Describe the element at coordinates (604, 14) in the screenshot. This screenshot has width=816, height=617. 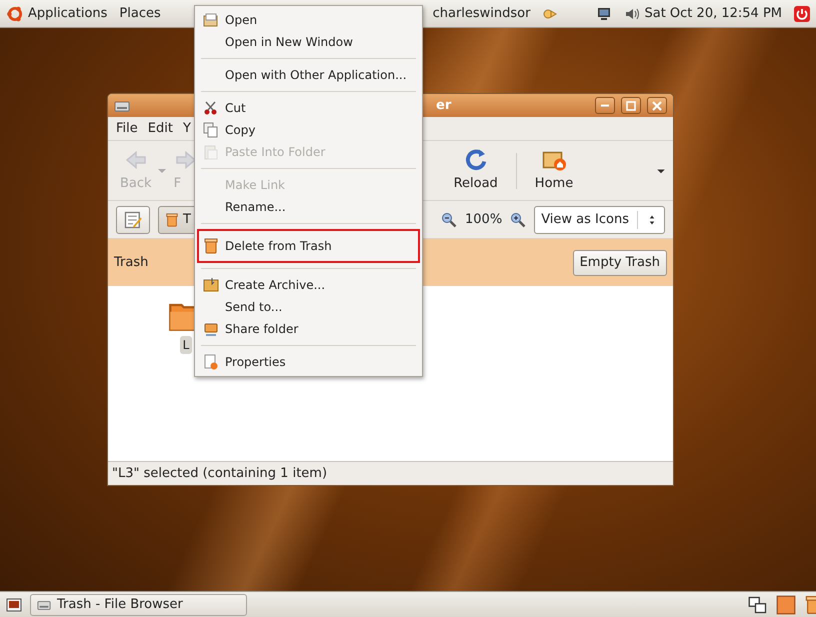
I see `network-monitor-icon` at that location.